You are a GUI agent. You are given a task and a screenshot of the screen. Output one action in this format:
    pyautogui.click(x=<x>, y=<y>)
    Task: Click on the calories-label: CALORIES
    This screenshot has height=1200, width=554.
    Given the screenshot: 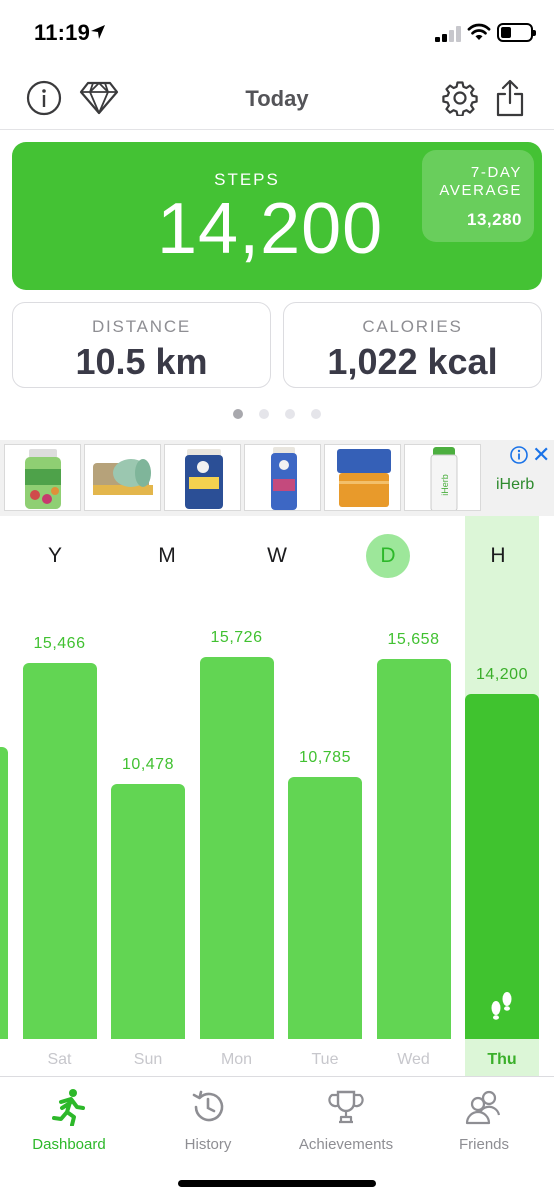 What is the action you would take?
    pyautogui.click(x=412, y=326)
    